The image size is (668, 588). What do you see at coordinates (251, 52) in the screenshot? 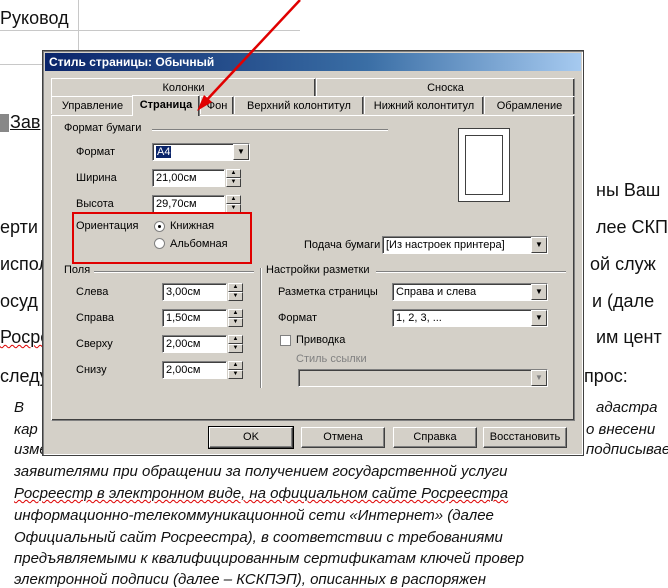
I see `annotation-arrow-line` at bounding box center [251, 52].